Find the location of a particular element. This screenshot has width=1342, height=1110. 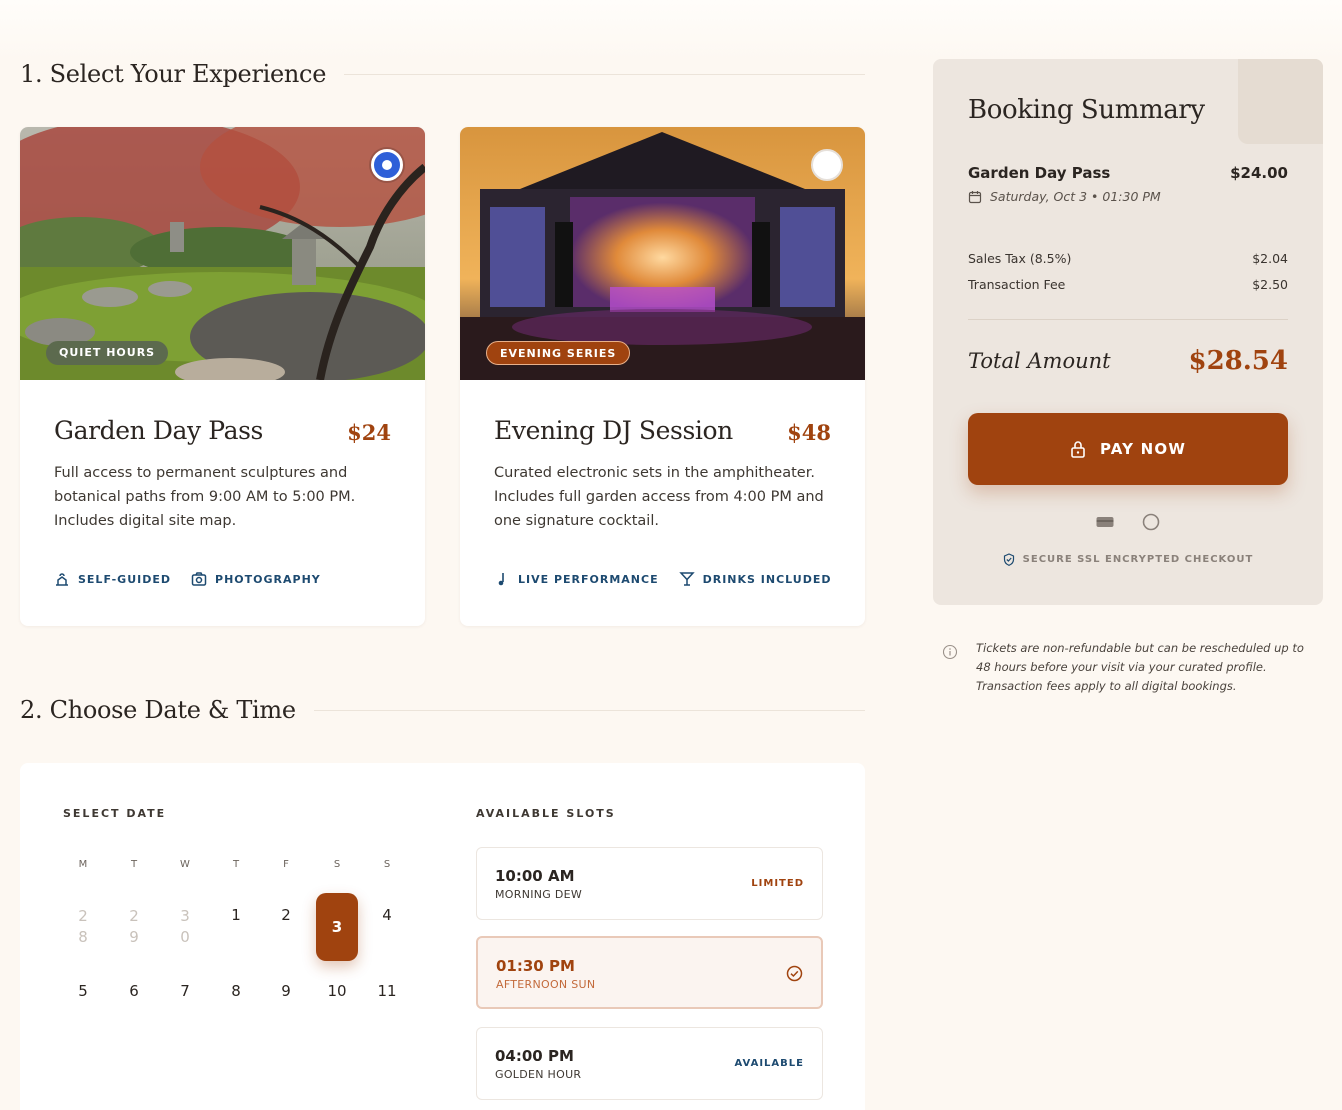

select-radio-garden is located at coordinates (387, 165).